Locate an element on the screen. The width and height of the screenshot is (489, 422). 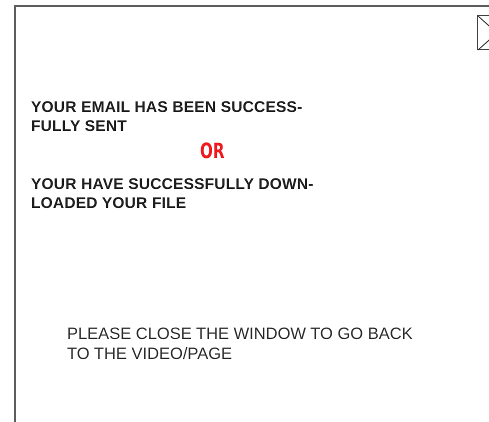
close-icon is located at coordinates (483, 32).